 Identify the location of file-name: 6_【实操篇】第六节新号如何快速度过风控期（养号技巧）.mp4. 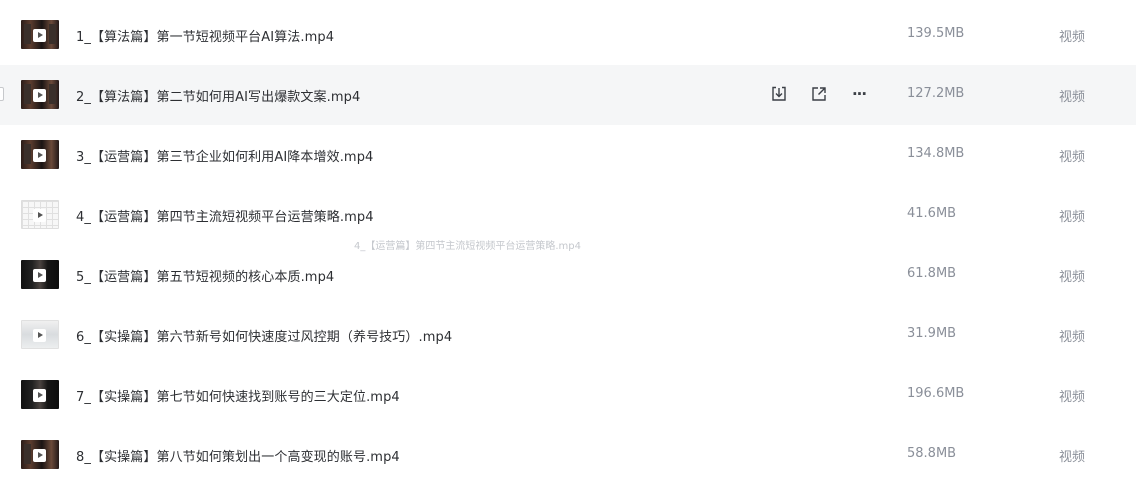
(264, 335).